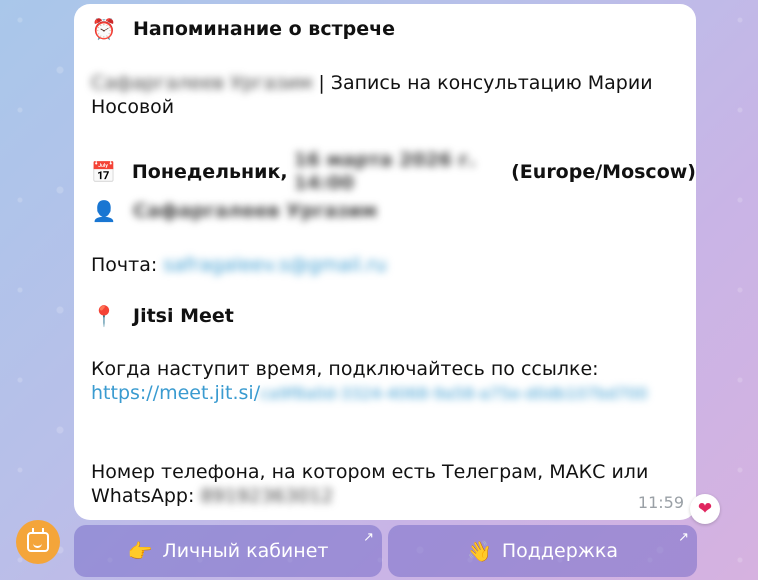  Describe the element at coordinates (274, 265) in the screenshot. I see `email-link: safragaleev.s@gmail.ru` at that location.